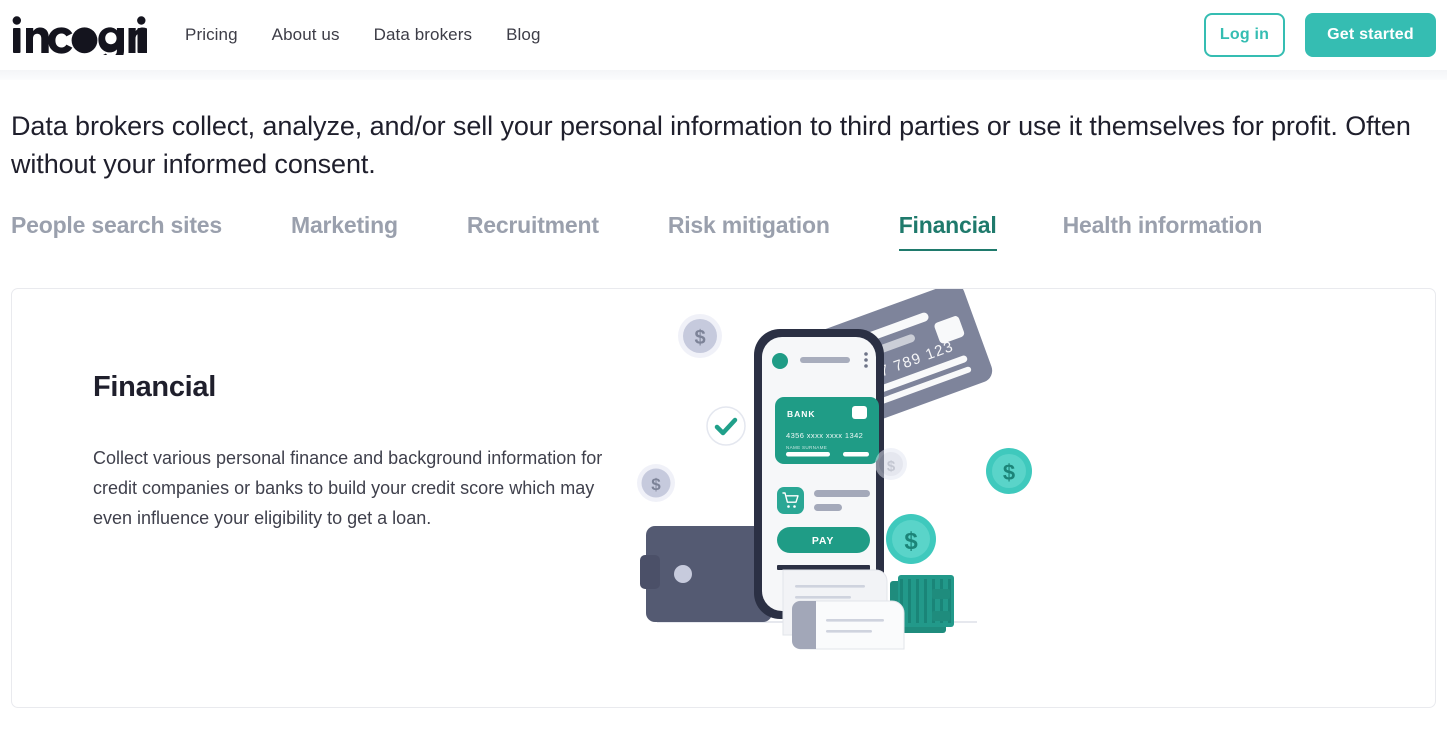 The width and height of the screenshot is (1447, 745). I want to click on coin-grey-bottom: $, so click(656, 483).